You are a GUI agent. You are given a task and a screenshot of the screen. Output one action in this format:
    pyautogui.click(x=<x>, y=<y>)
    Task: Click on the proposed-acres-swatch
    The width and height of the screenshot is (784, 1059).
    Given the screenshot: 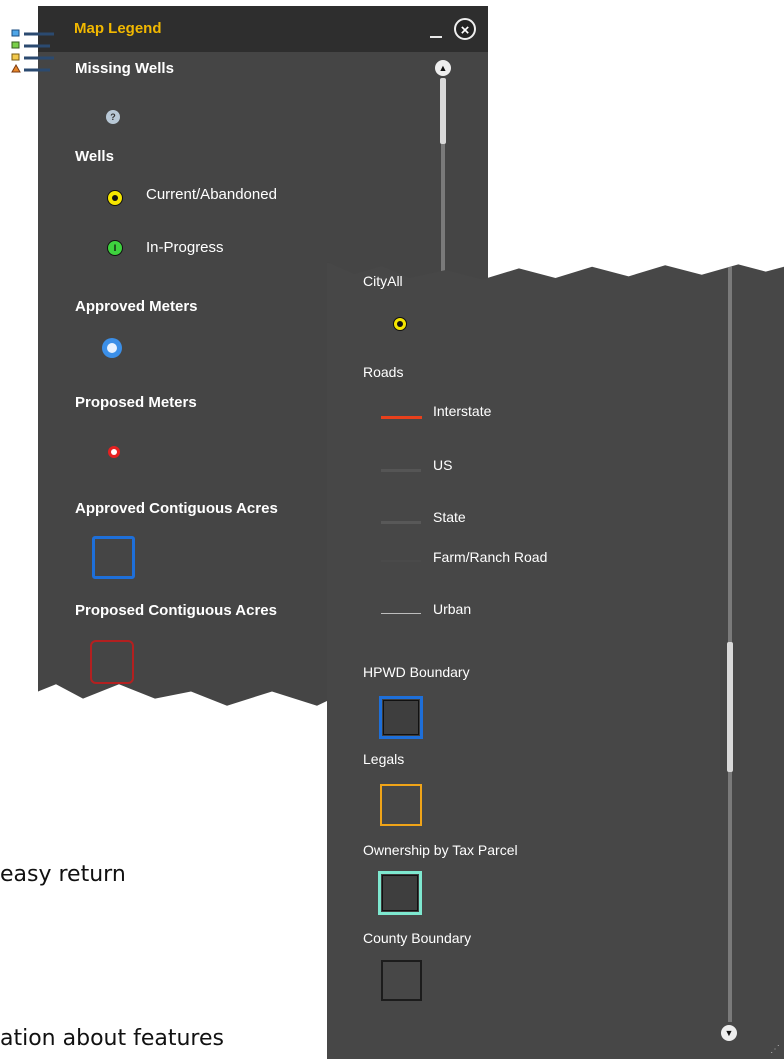 What is the action you would take?
    pyautogui.click(x=112, y=662)
    